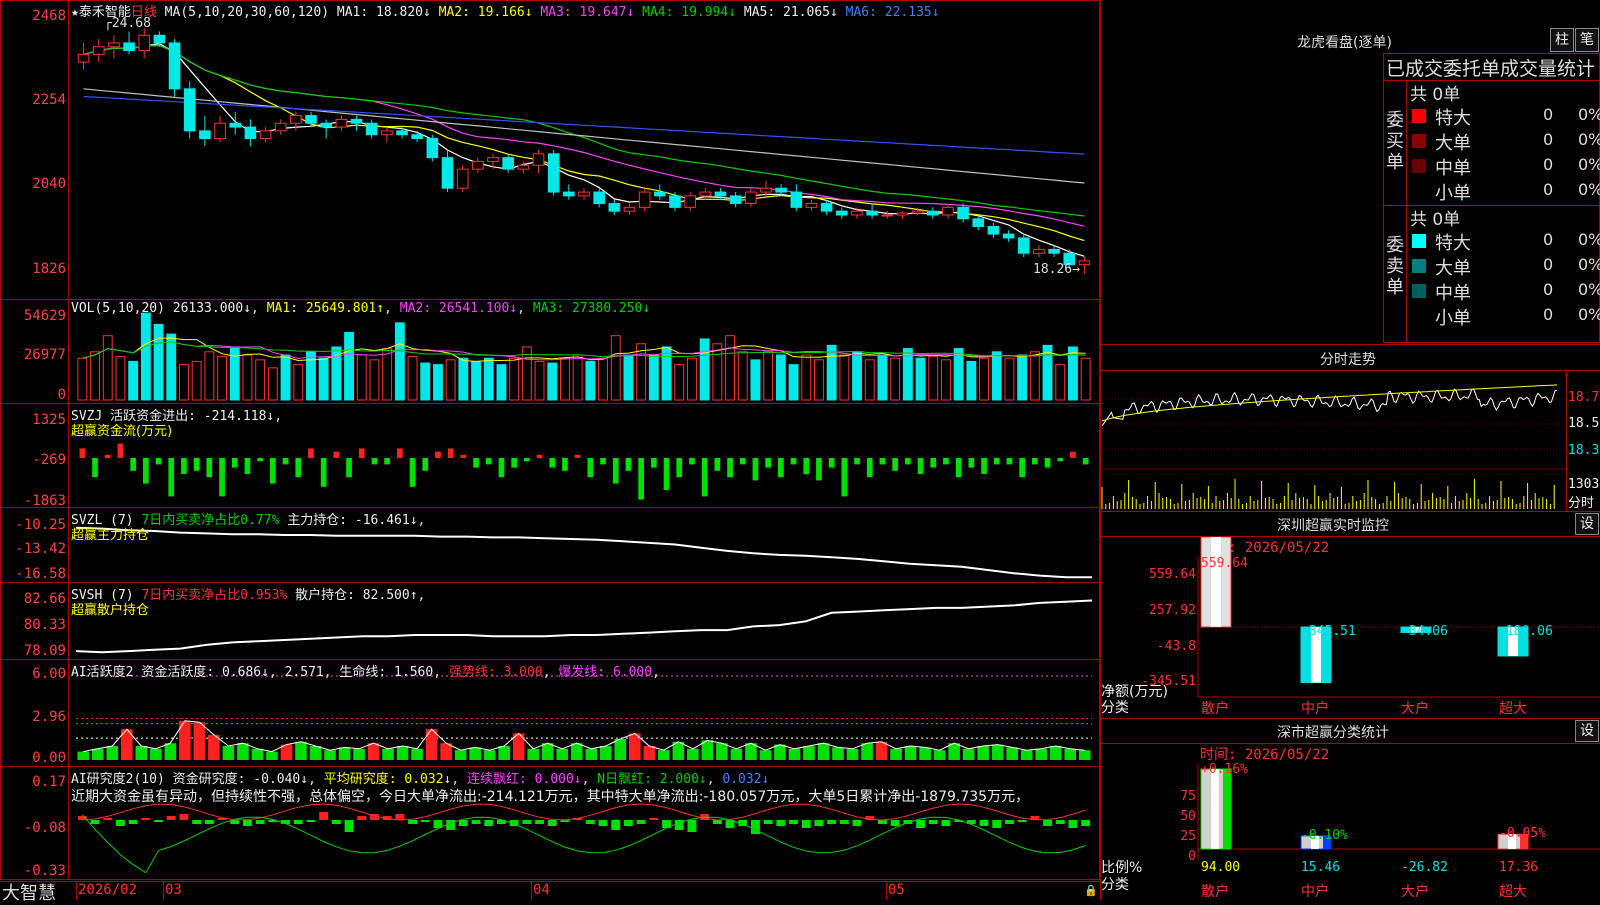  What do you see at coordinates (1315, 709) in the screenshot?
I see `sz-monitor-category: 中户` at bounding box center [1315, 709].